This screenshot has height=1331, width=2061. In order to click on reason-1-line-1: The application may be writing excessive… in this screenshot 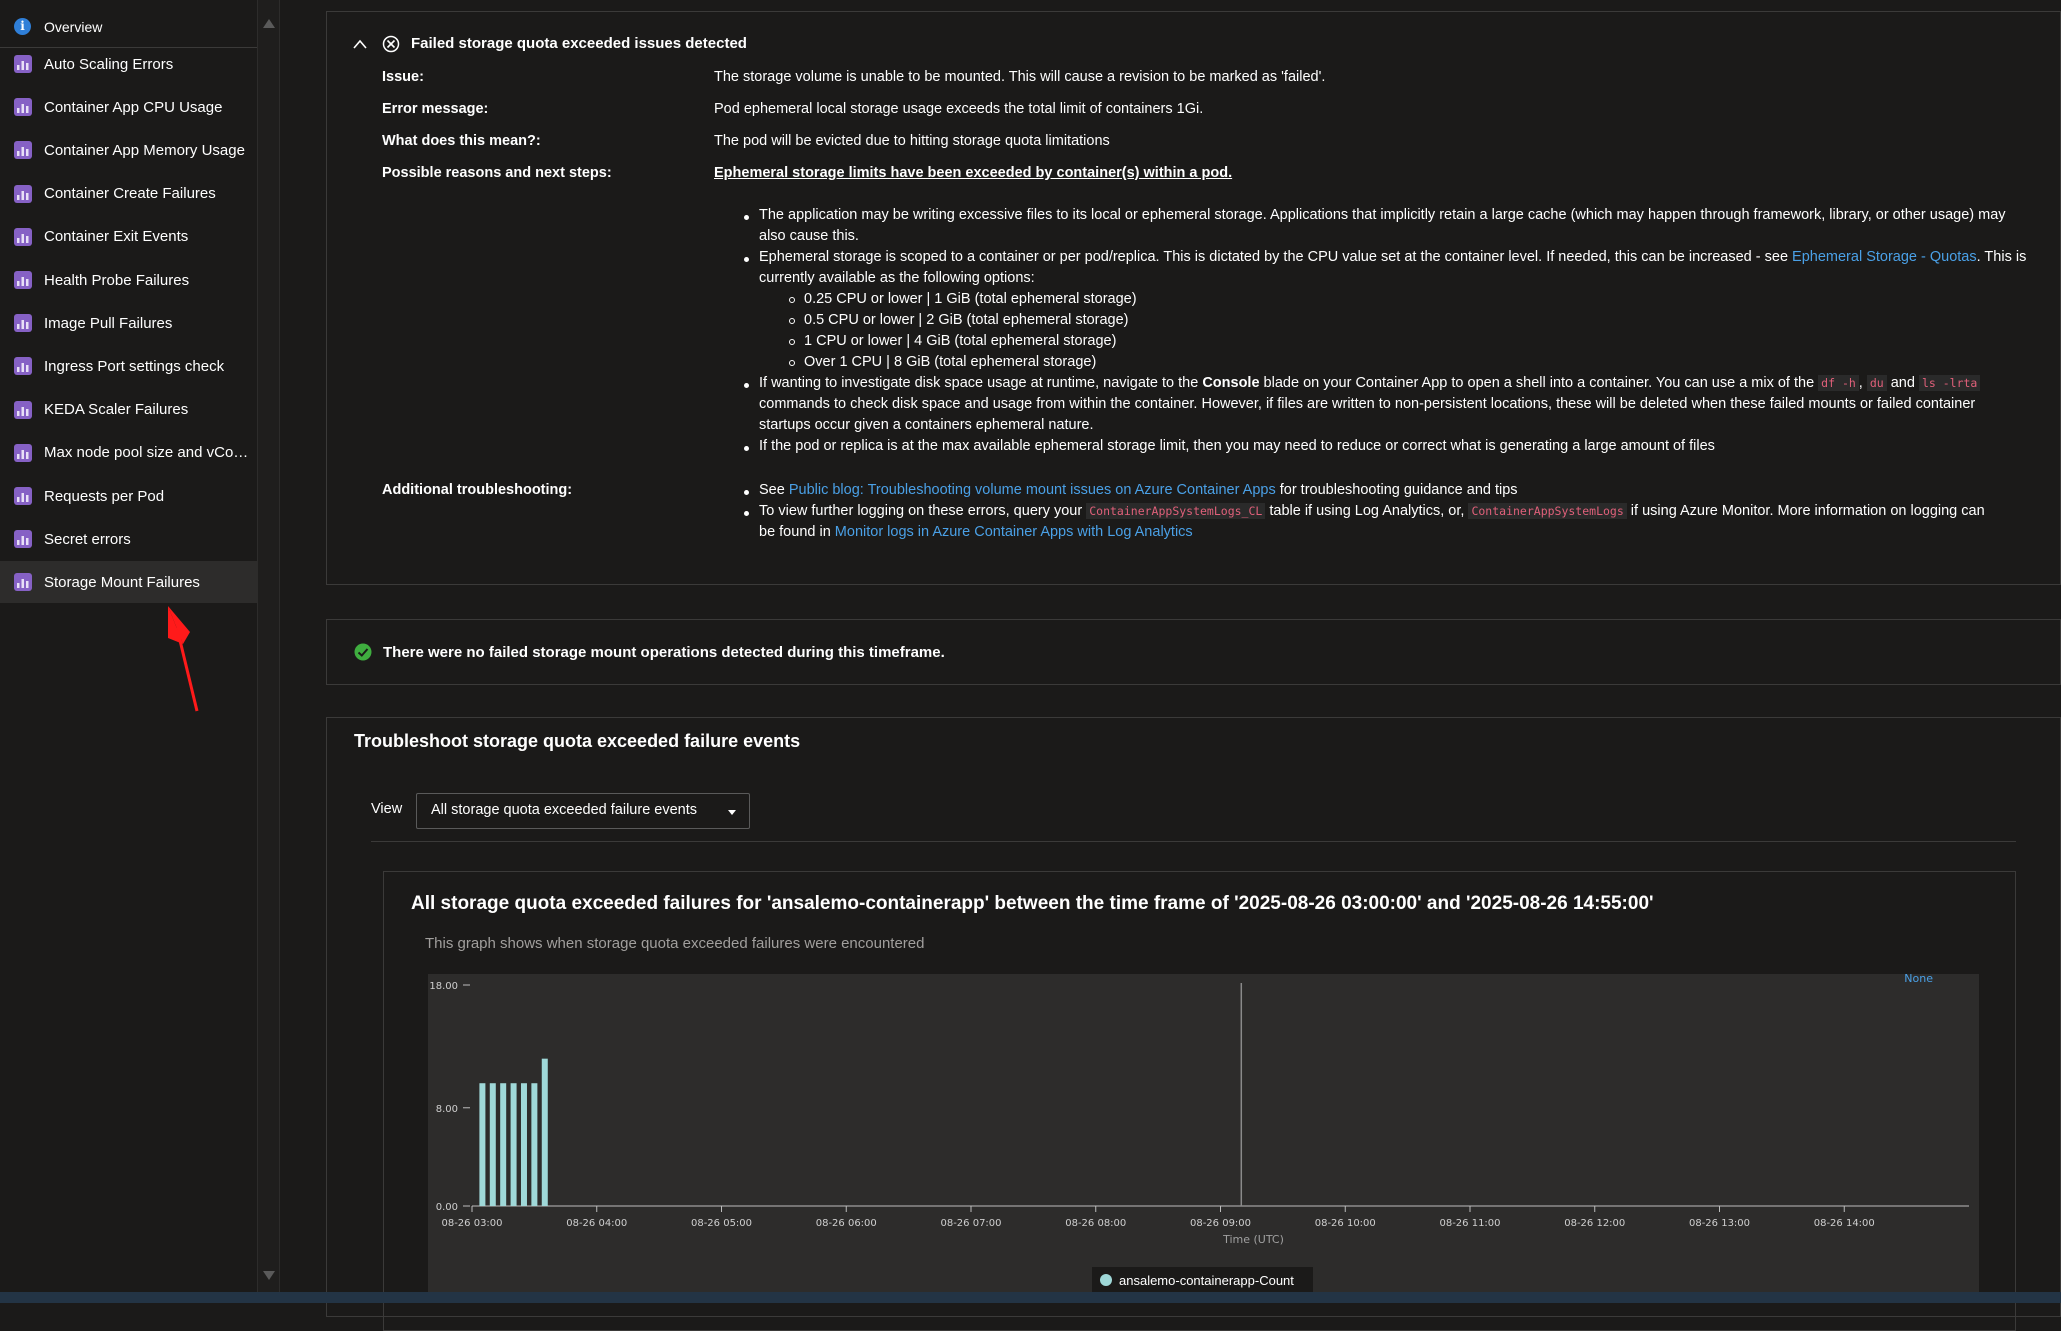, I will do `click(1382, 215)`.